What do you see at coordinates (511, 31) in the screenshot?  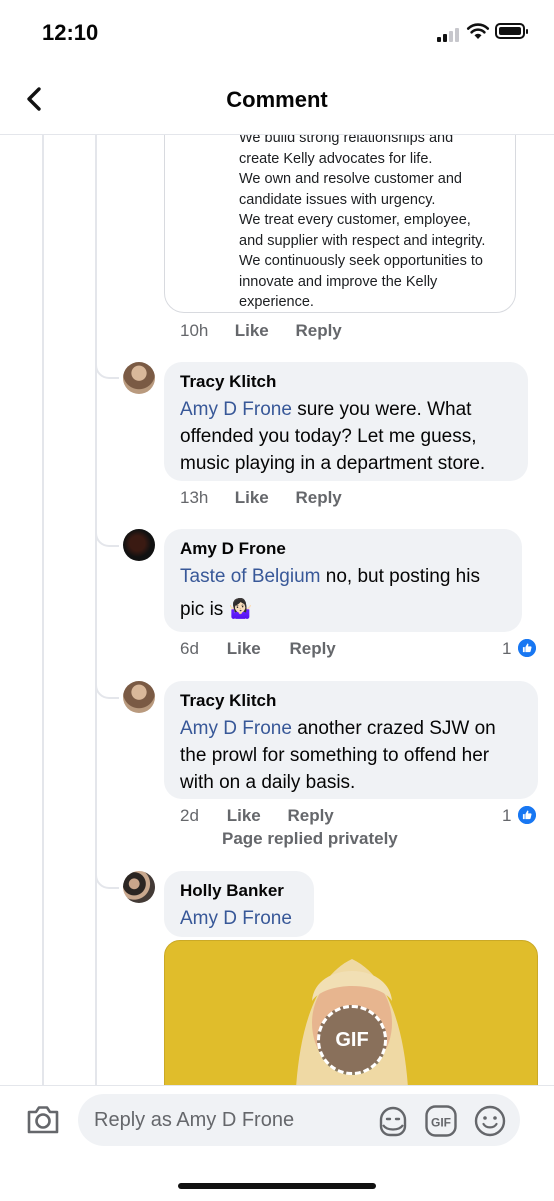 I see `battery-icon` at bounding box center [511, 31].